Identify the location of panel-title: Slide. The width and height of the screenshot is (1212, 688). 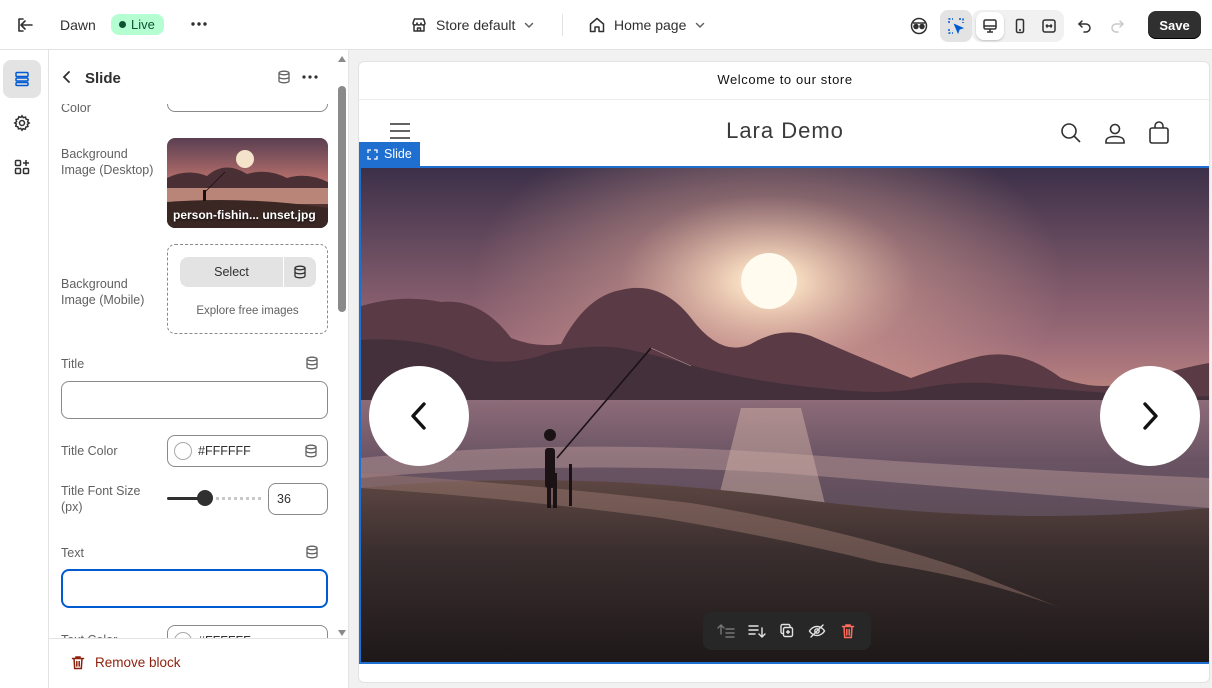
(103, 78).